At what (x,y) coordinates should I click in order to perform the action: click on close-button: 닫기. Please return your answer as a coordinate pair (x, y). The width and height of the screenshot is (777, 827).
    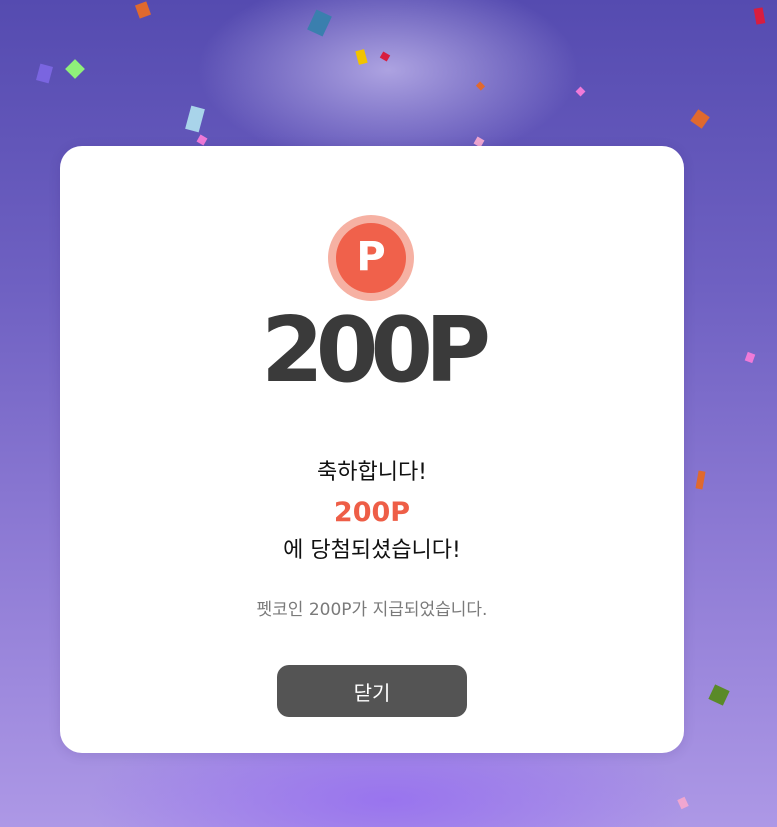
    Looking at the image, I should click on (372, 691).